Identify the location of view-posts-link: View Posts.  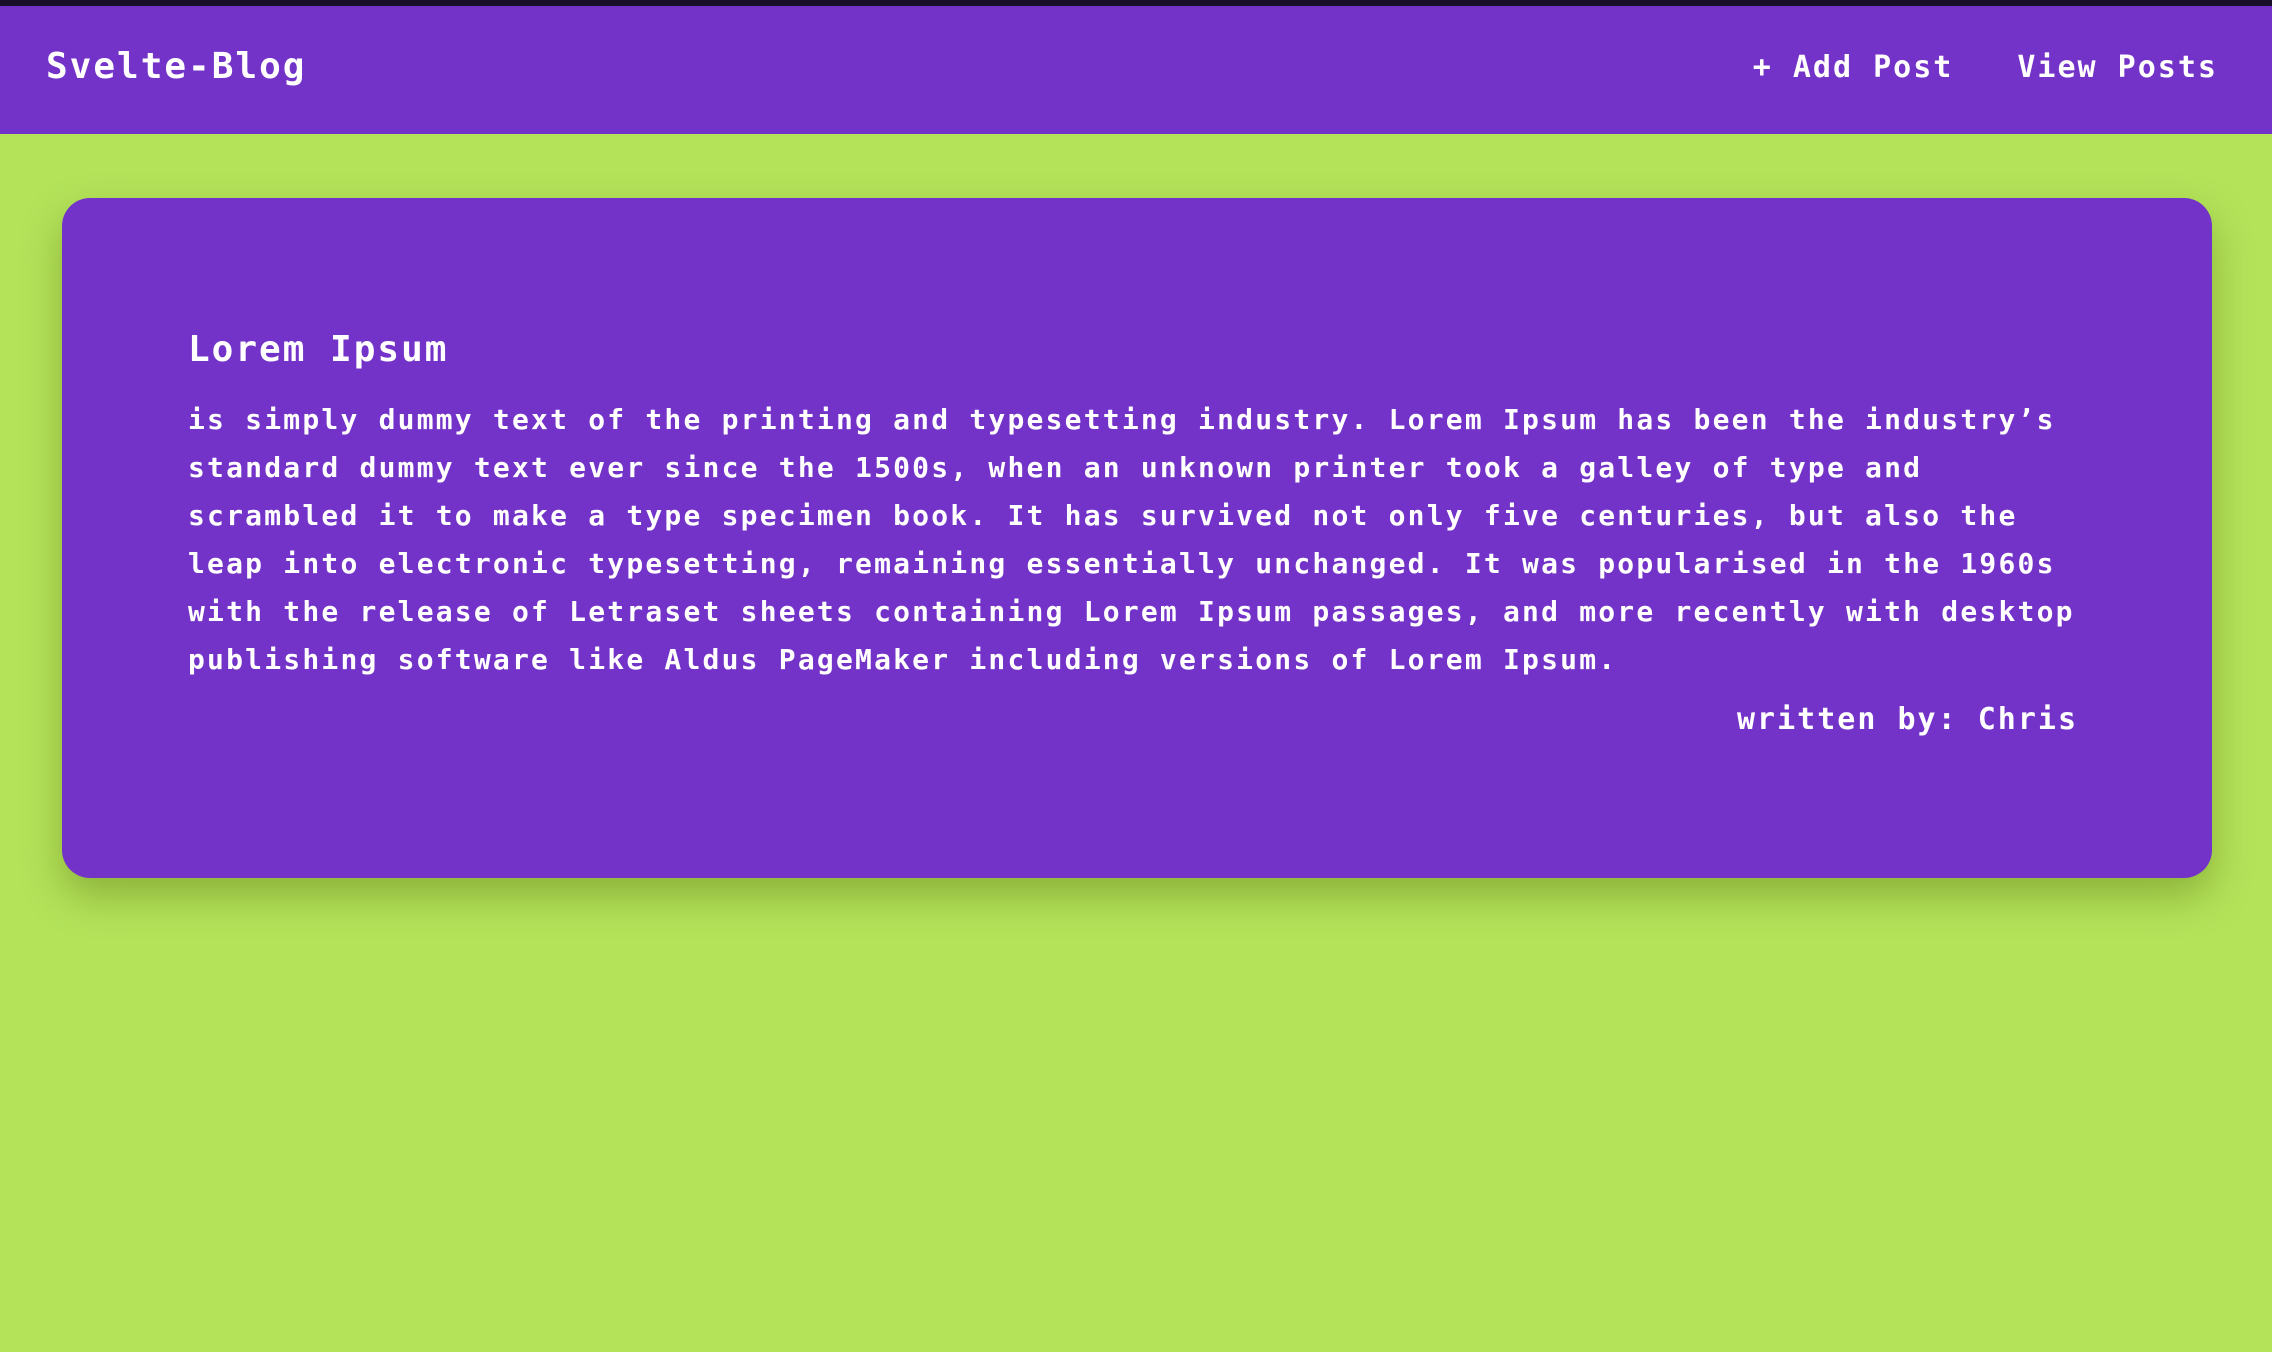
(2117, 67).